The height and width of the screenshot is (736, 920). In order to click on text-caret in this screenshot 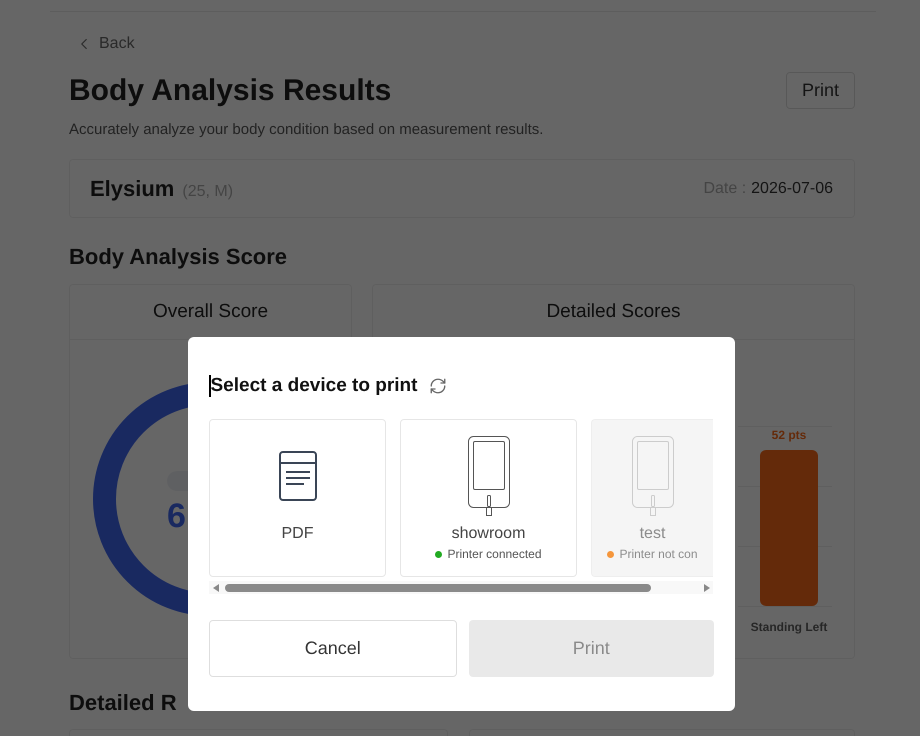, I will do `click(209, 386)`.